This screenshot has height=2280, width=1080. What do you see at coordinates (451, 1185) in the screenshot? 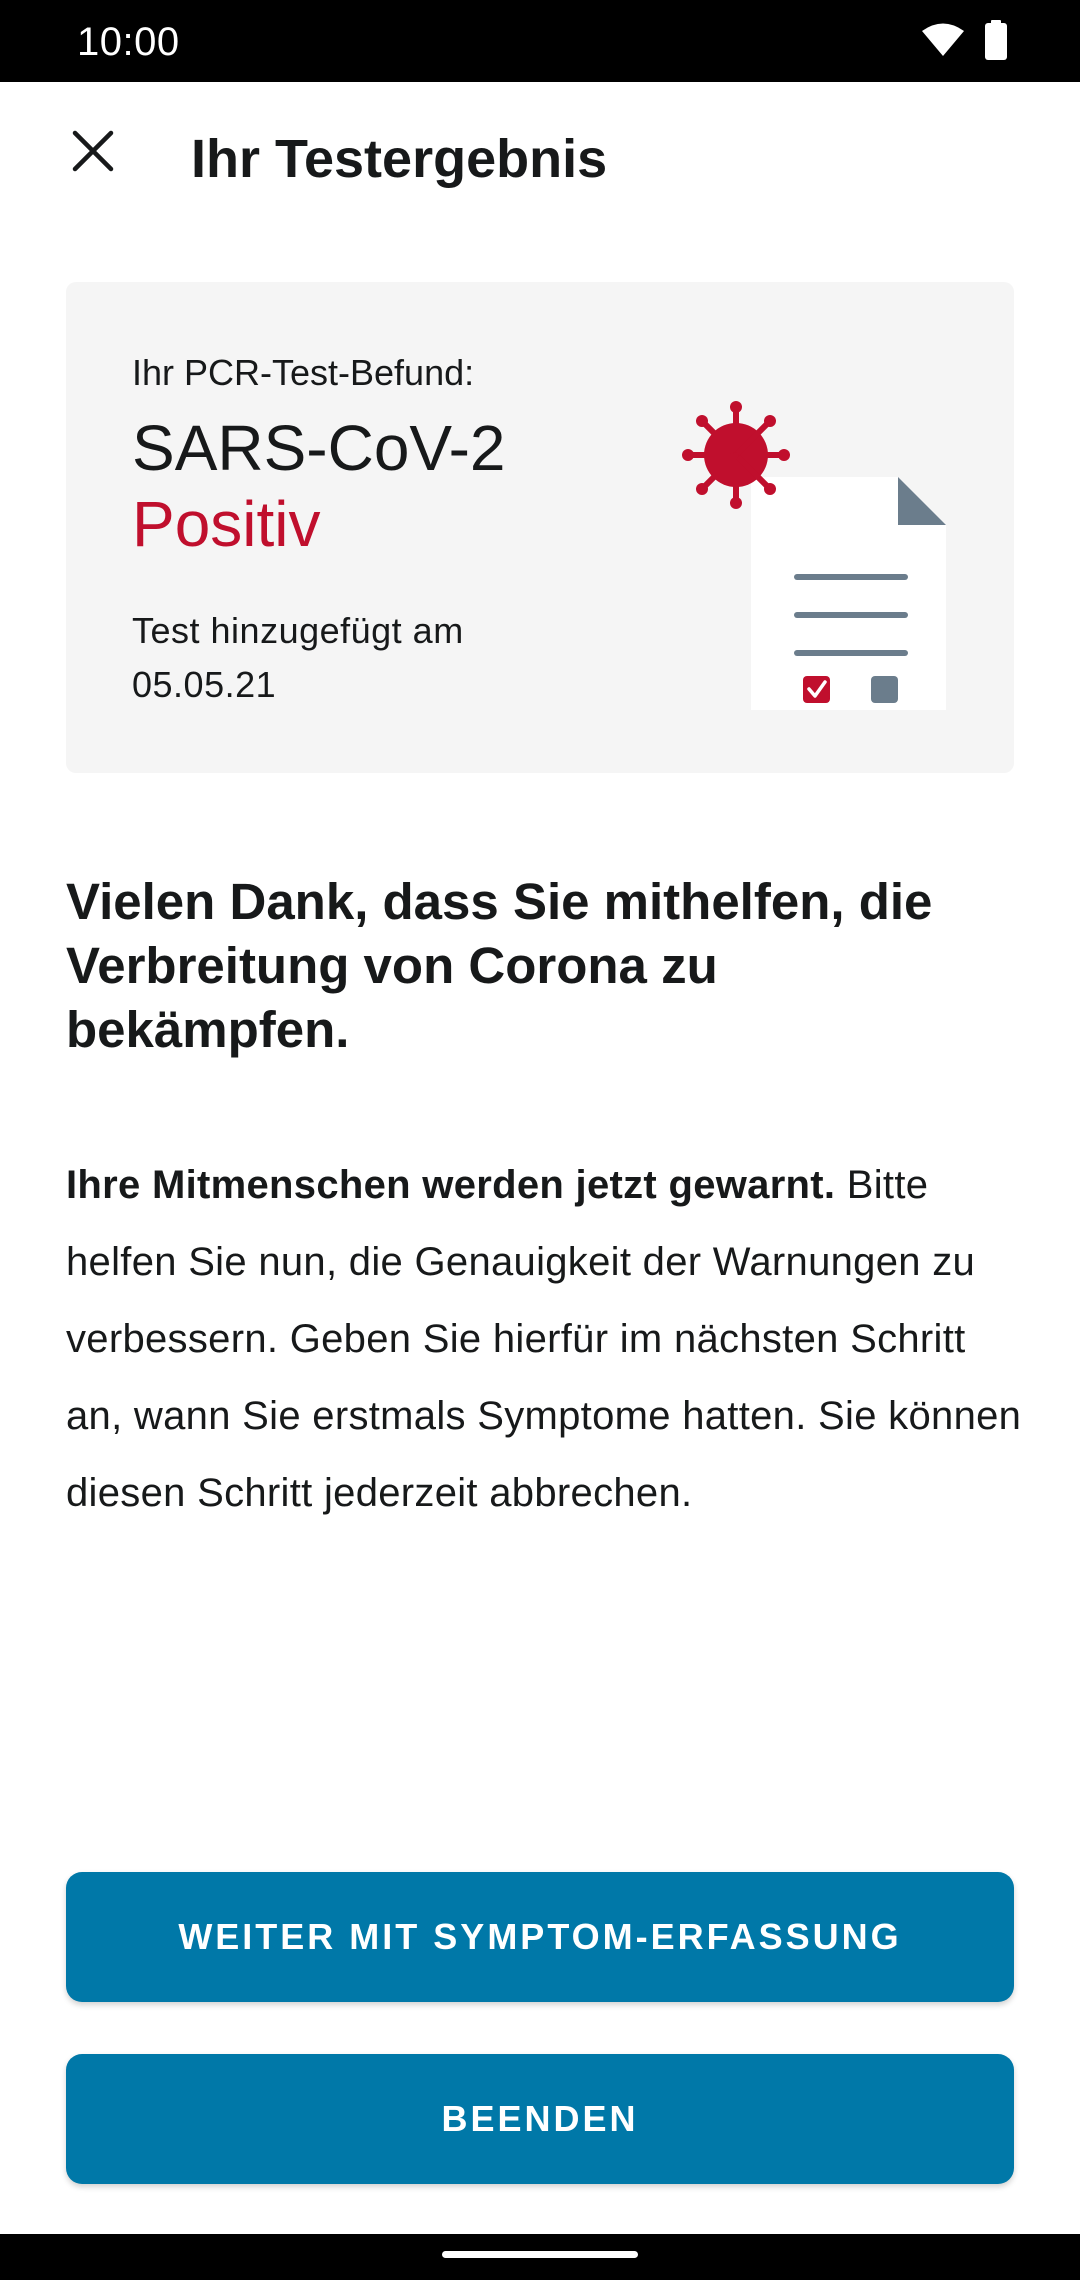
I see `body-text-emphasis: Ihre Mitmenschen werden jetzt gewarnt.` at bounding box center [451, 1185].